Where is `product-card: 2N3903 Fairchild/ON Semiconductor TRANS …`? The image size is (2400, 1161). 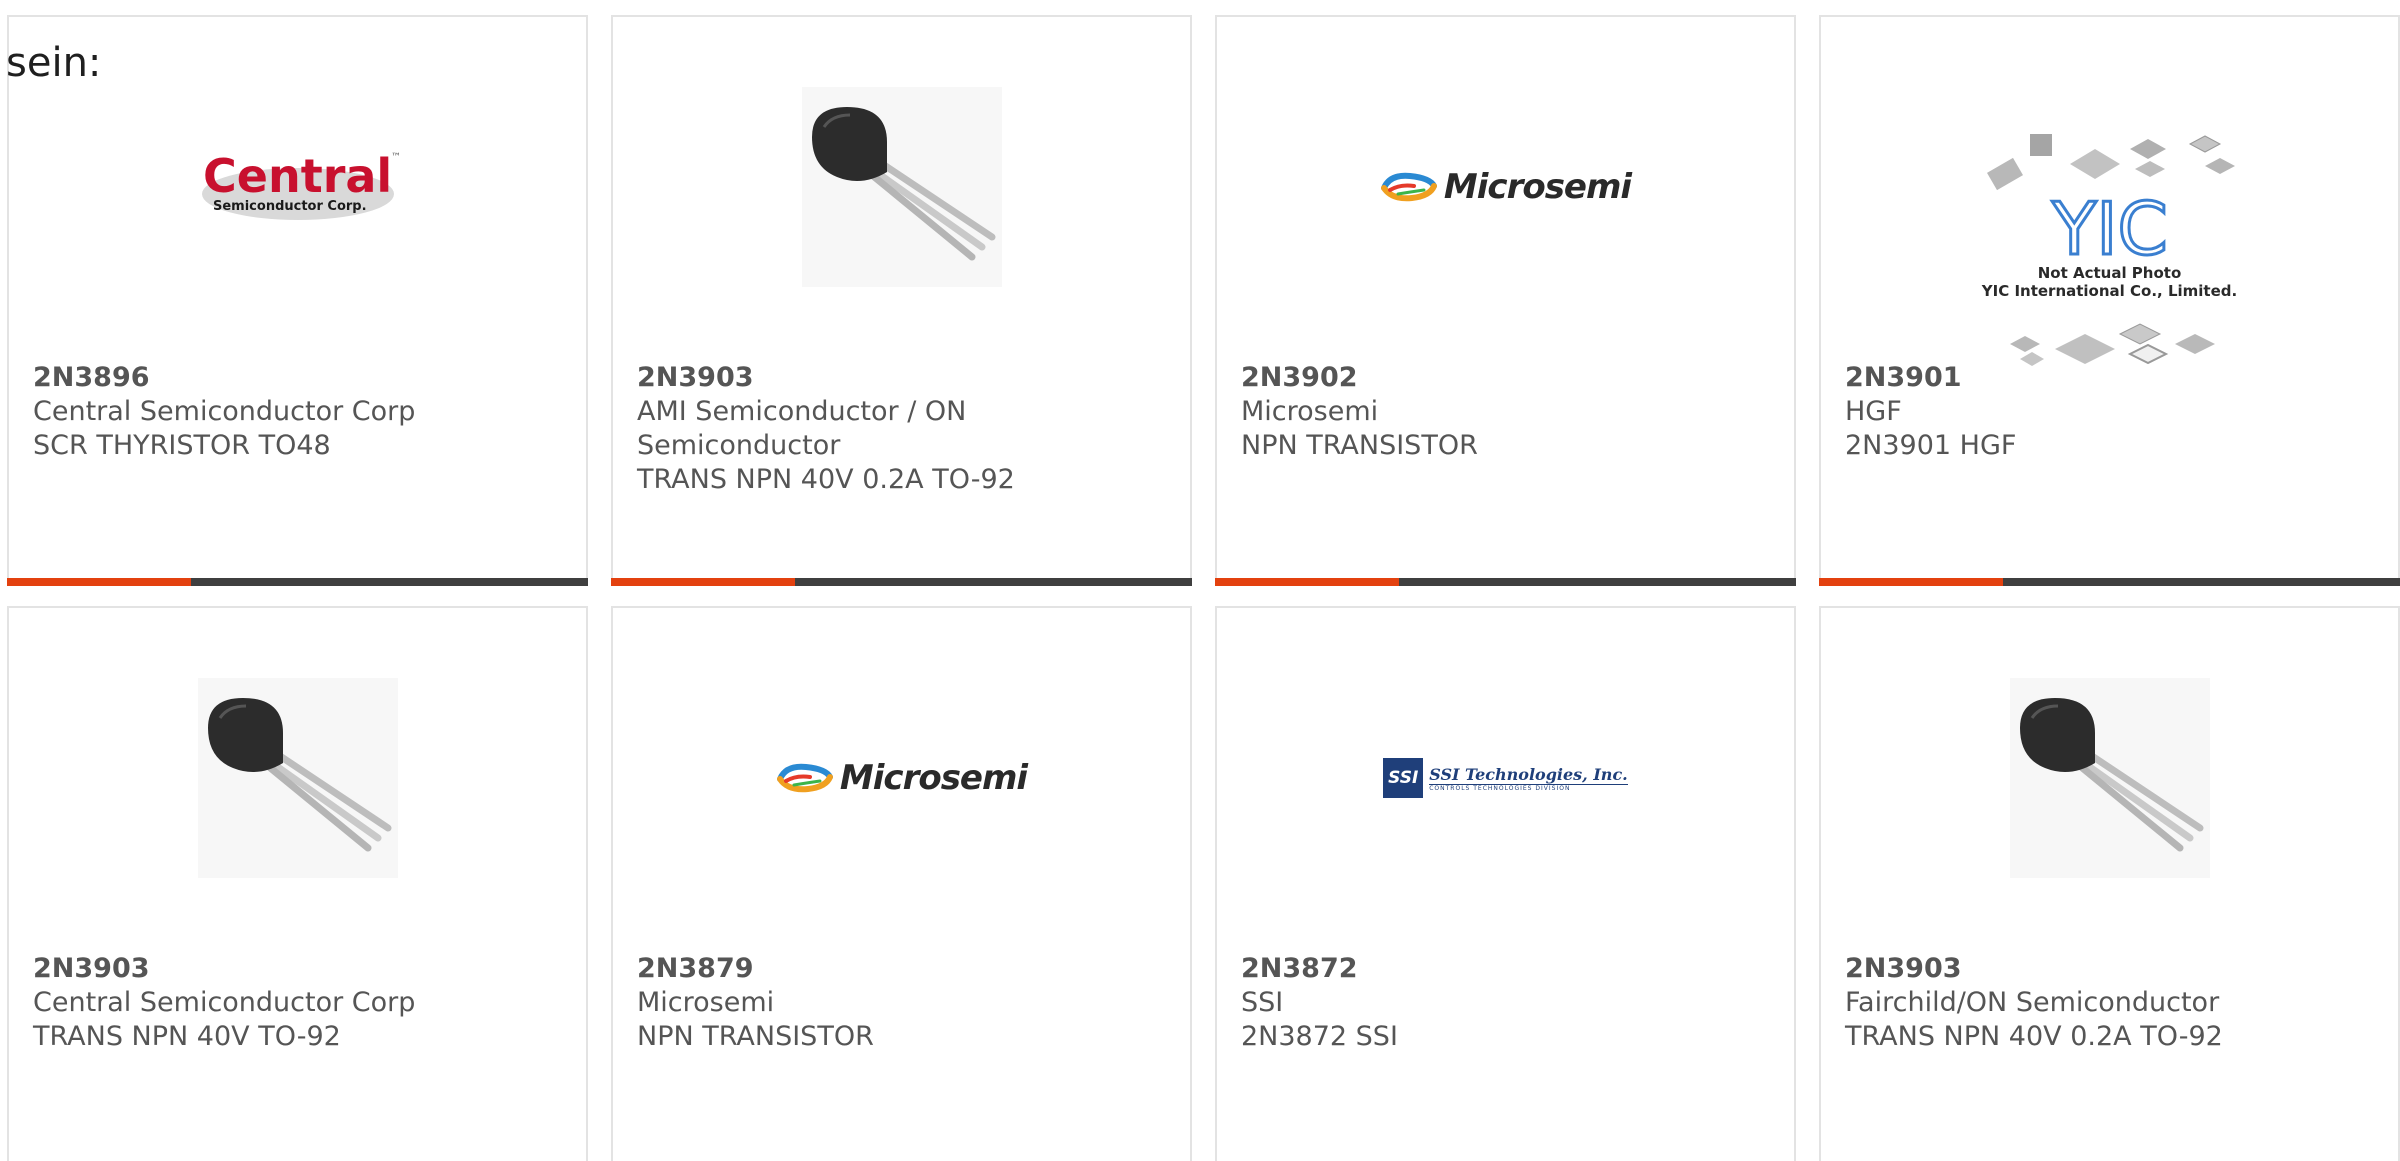 product-card: 2N3903 Fairchild/ON Semiconductor TRANS … is located at coordinates (2109, 883).